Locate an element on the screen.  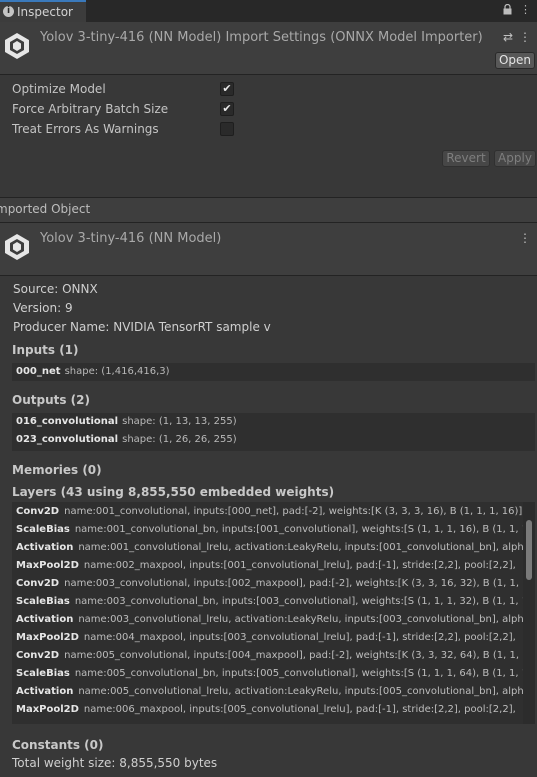
setting-label: Force Arbitrary Batch Size is located at coordinates (90, 109).